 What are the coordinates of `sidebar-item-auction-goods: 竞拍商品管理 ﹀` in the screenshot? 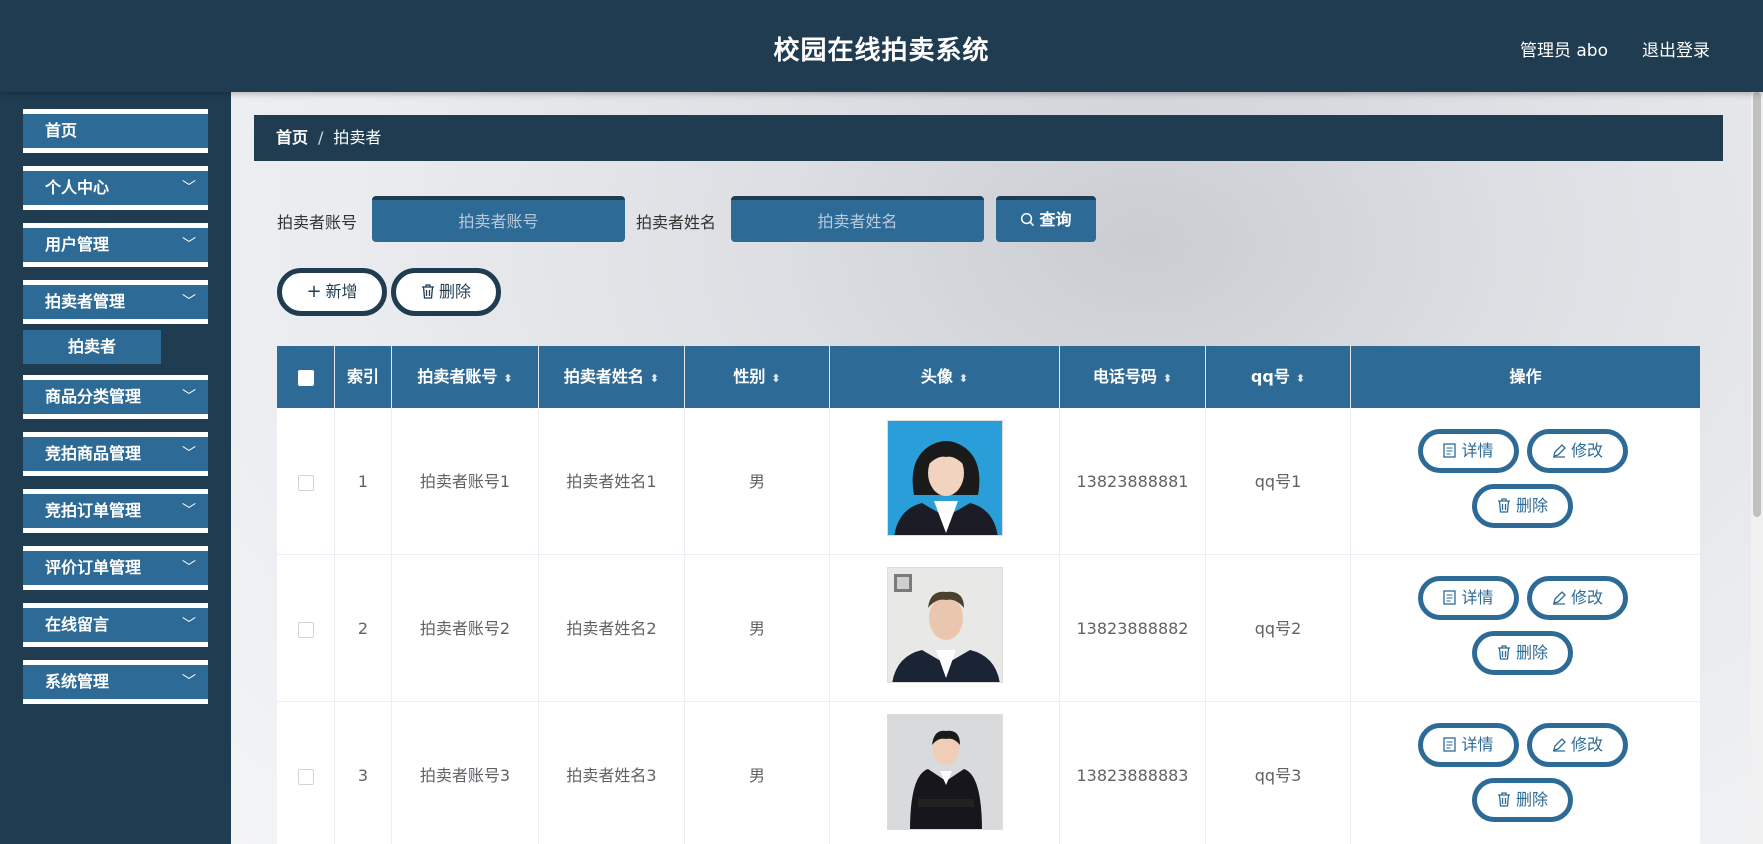 It's located at (115, 454).